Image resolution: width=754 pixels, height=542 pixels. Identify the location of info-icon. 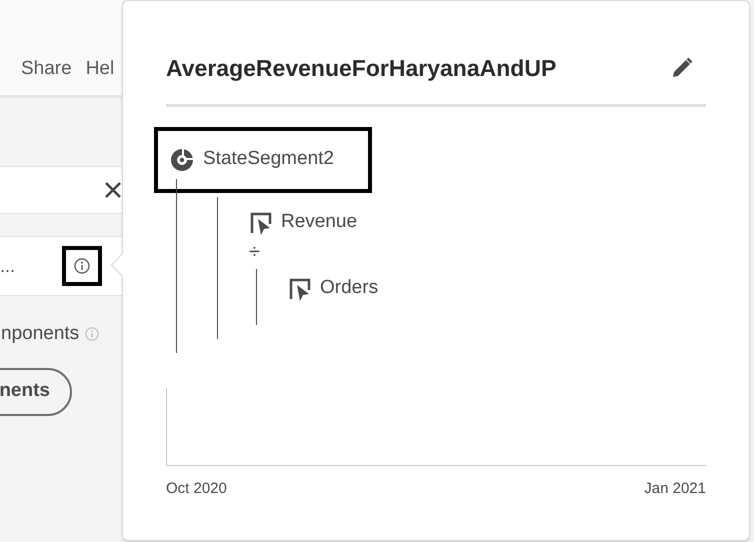
(82, 266).